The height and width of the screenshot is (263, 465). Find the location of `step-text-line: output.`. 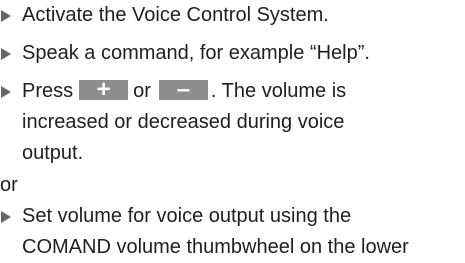

step-text-line: output. is located at coordinates (53, 153).